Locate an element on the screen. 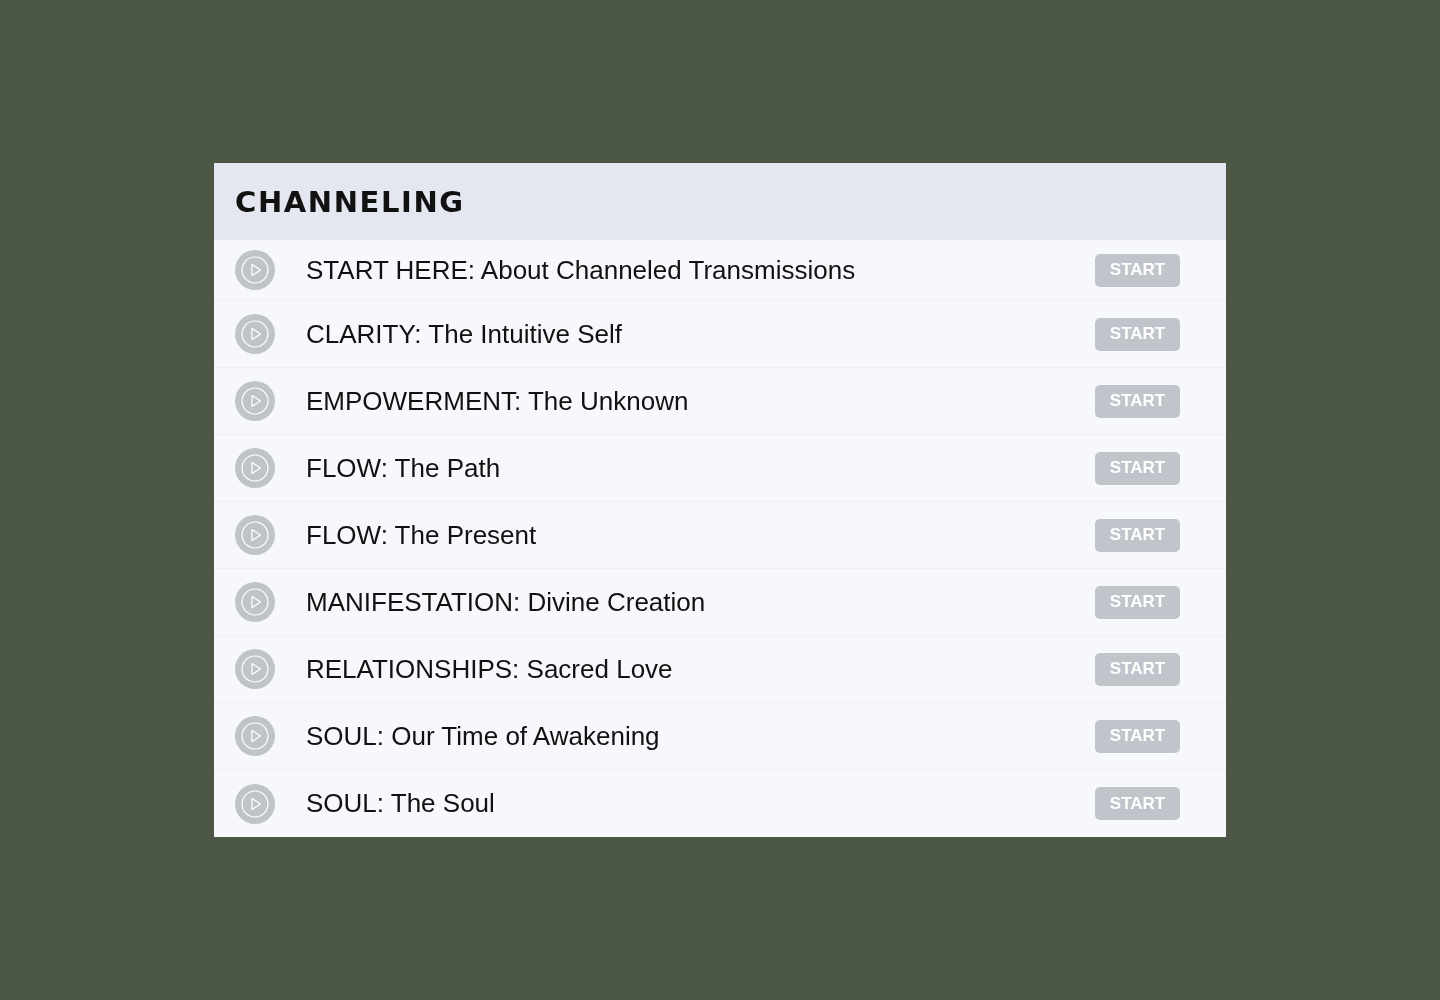 The height and width of the screenshot is (1000, 1440). section-title: CHANNELING is located at coordinates (350, 201).